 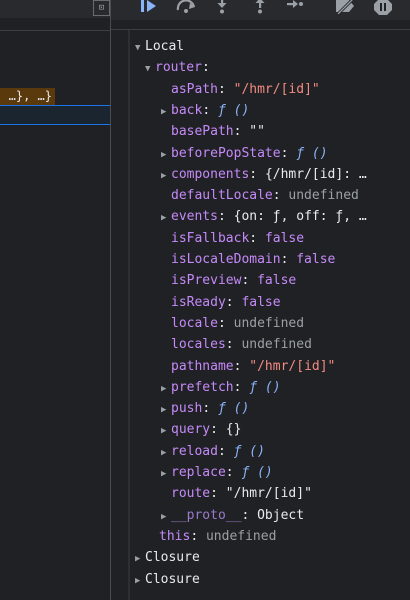 What do you see at coordinates (285, 429) in the screenshot?
I see `router-prop-query: ▶ query: {}` at bounding box center [285, 429].